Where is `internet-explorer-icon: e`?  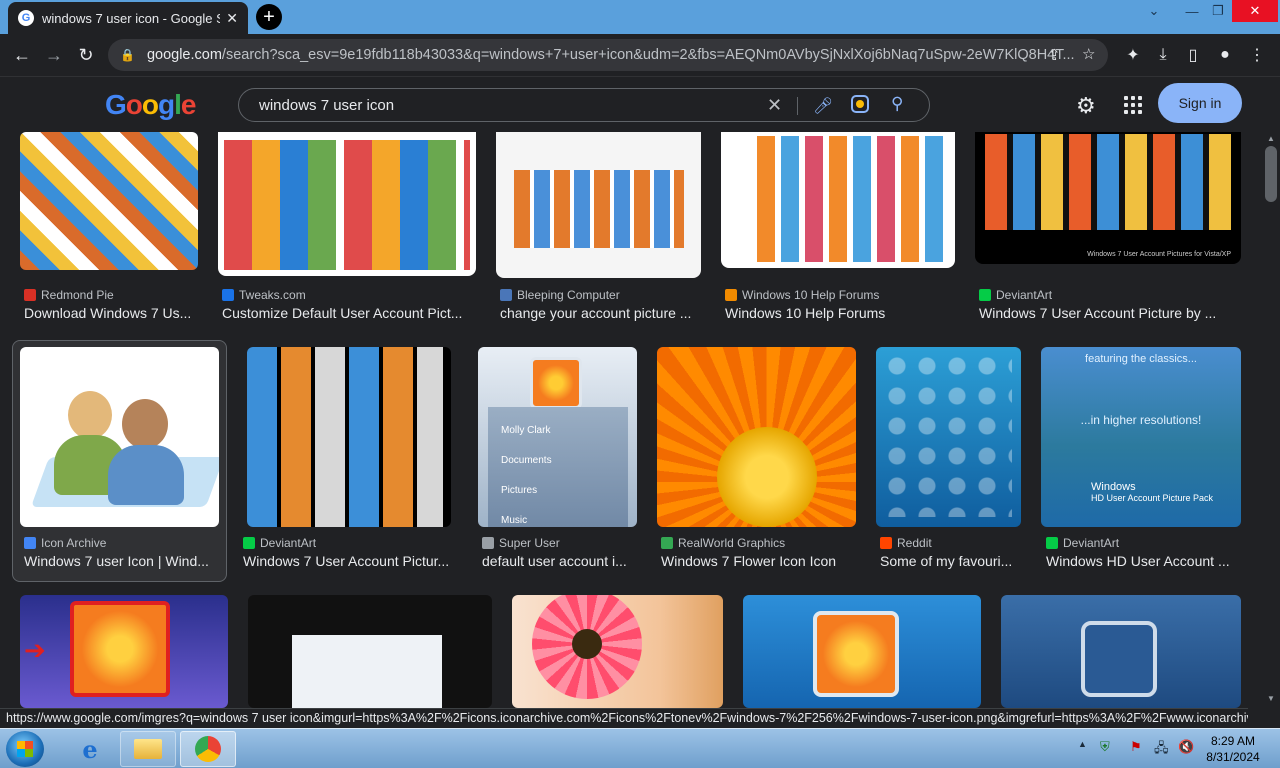 internet-explorer-icon: e is located at coordinates (90, 749).